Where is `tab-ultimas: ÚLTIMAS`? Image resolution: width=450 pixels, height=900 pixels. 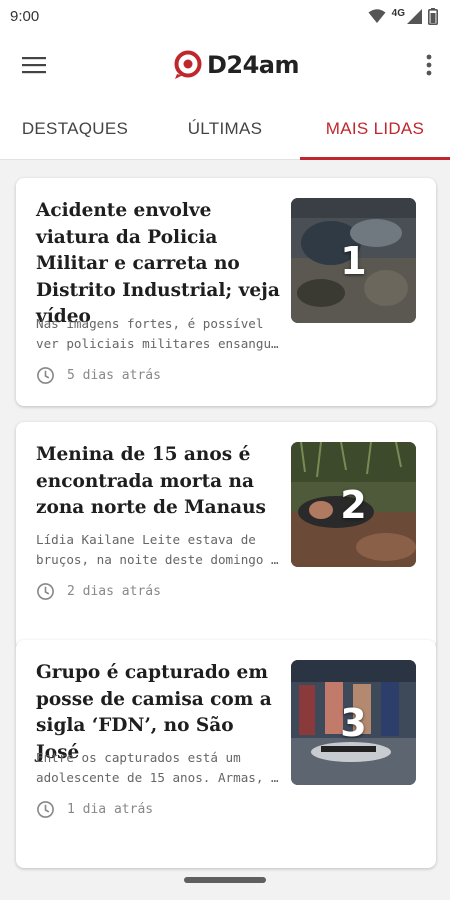
tab-ultimas: ÚLTIMAS is located at coordinates (225, 128).